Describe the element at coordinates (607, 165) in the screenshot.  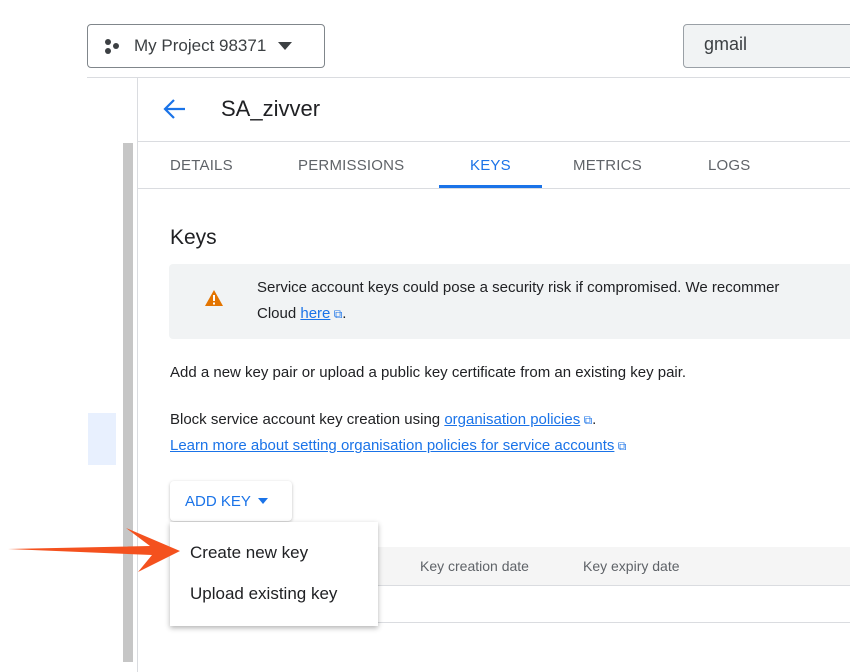
I see `tab-metrics: METRICS` at that location.